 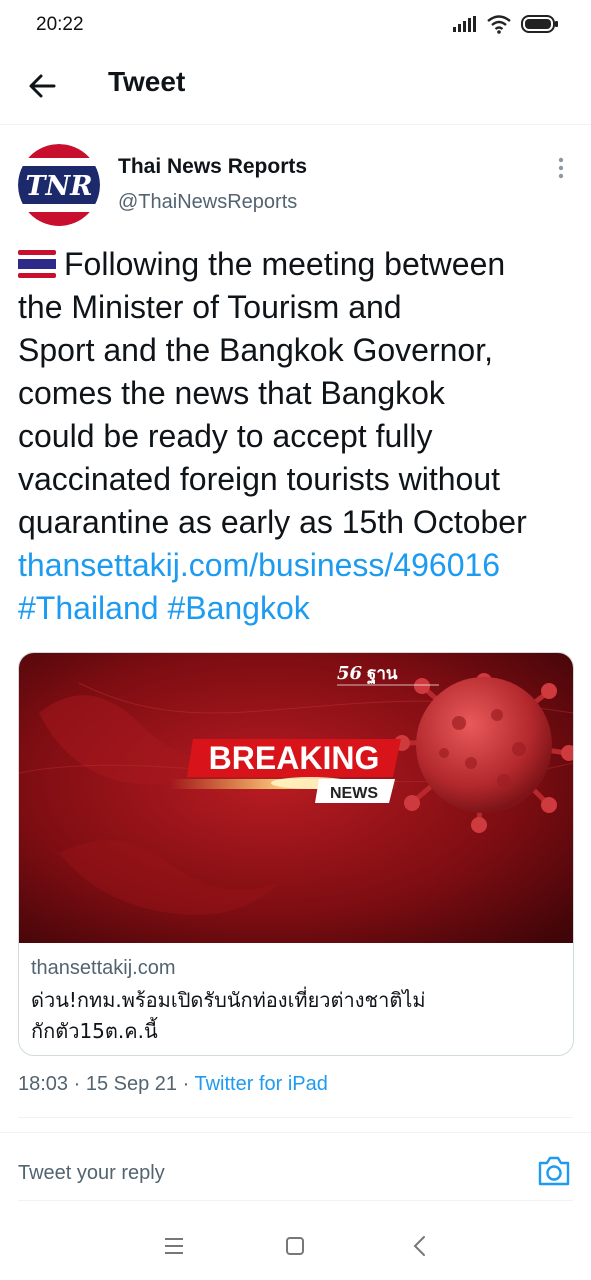 What do you see at coordinates (225, 436) in the screenshot?
I see `tweet-text-line-5: could be ready to accept fully` at bounding box center [225, 436].